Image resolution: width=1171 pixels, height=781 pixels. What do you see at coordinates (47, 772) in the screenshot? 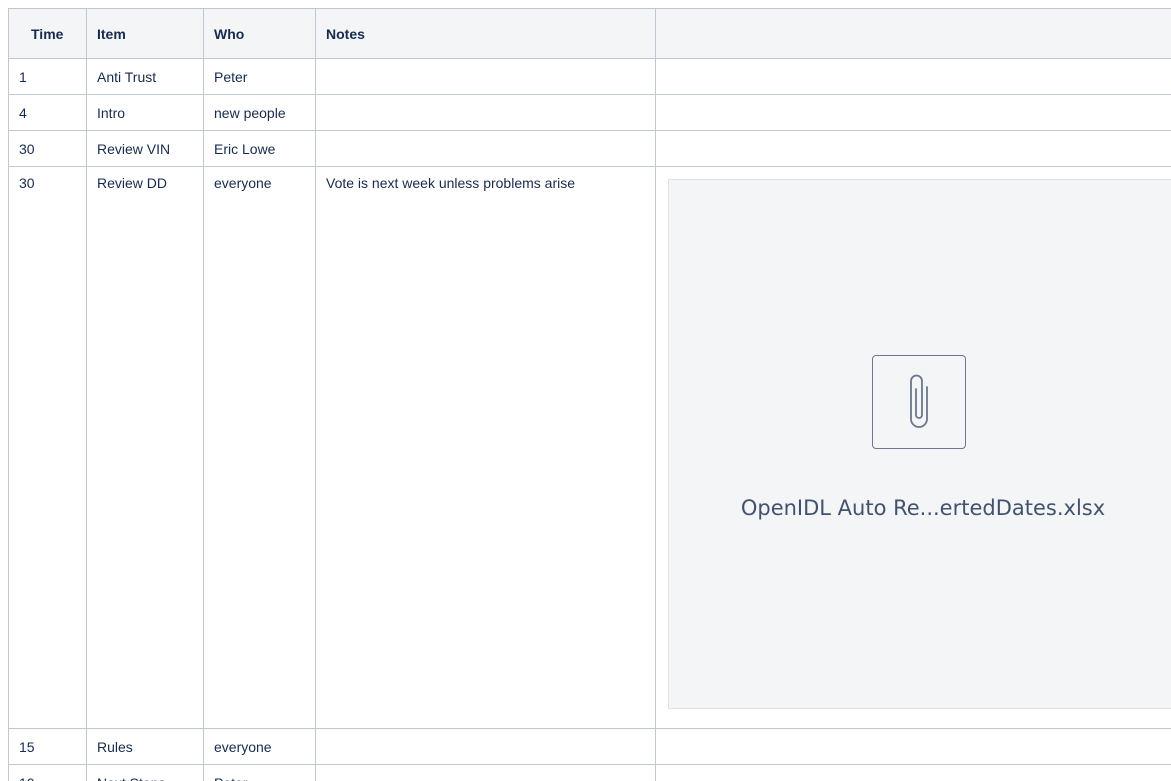
I see `cell-time: 10` at bounding box center [47, 772].